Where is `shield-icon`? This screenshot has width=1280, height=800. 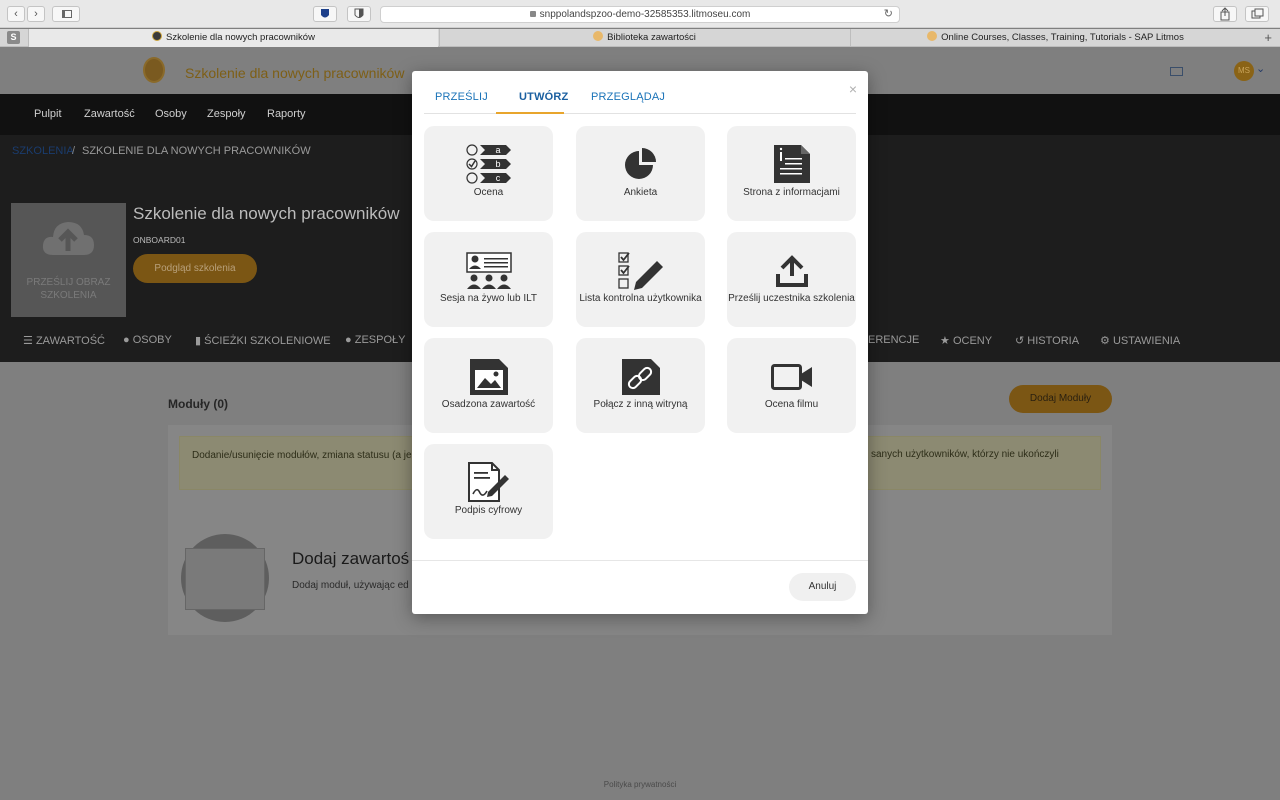 shield-icon is located at coordinates (325, 13).